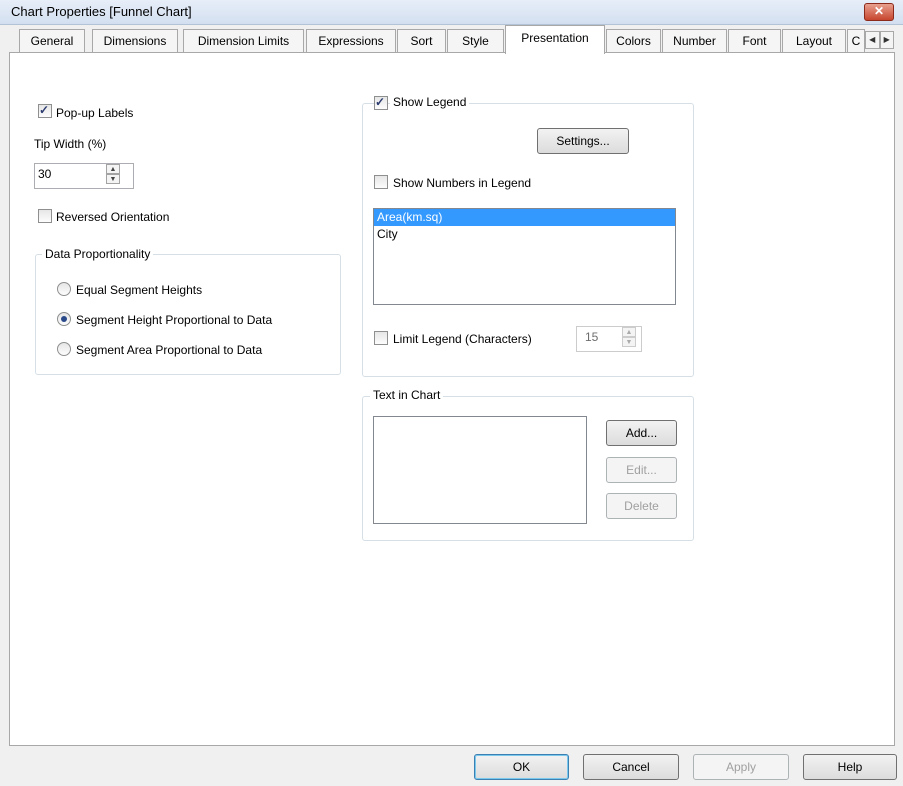 The image size is (903, 786). Describe the element at coordinates (113, 217) in the screenshot. I see `reversed-orientation-label: Reversed Orientation` at that location.